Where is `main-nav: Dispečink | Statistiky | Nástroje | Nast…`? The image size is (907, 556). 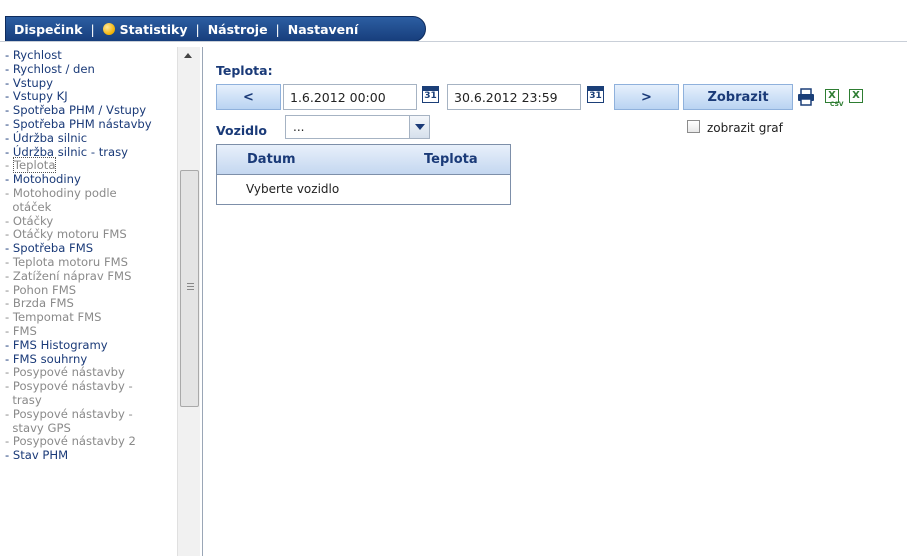
main-nav: Dispečink | Statistiky | Nástroje | Nast… is located at coordinates (215, 29).